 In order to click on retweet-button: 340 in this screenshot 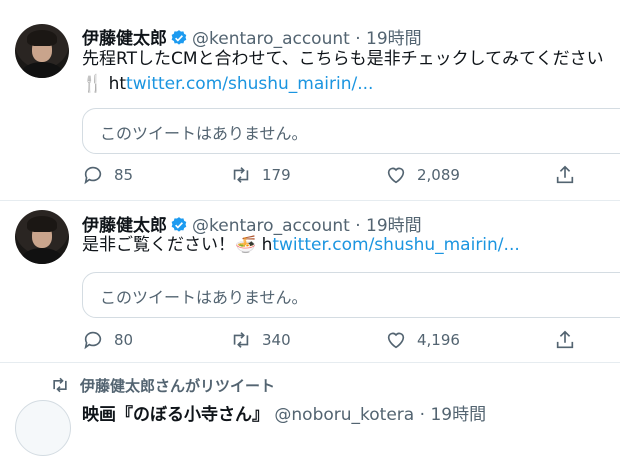, I will do `click(260, 340)`.